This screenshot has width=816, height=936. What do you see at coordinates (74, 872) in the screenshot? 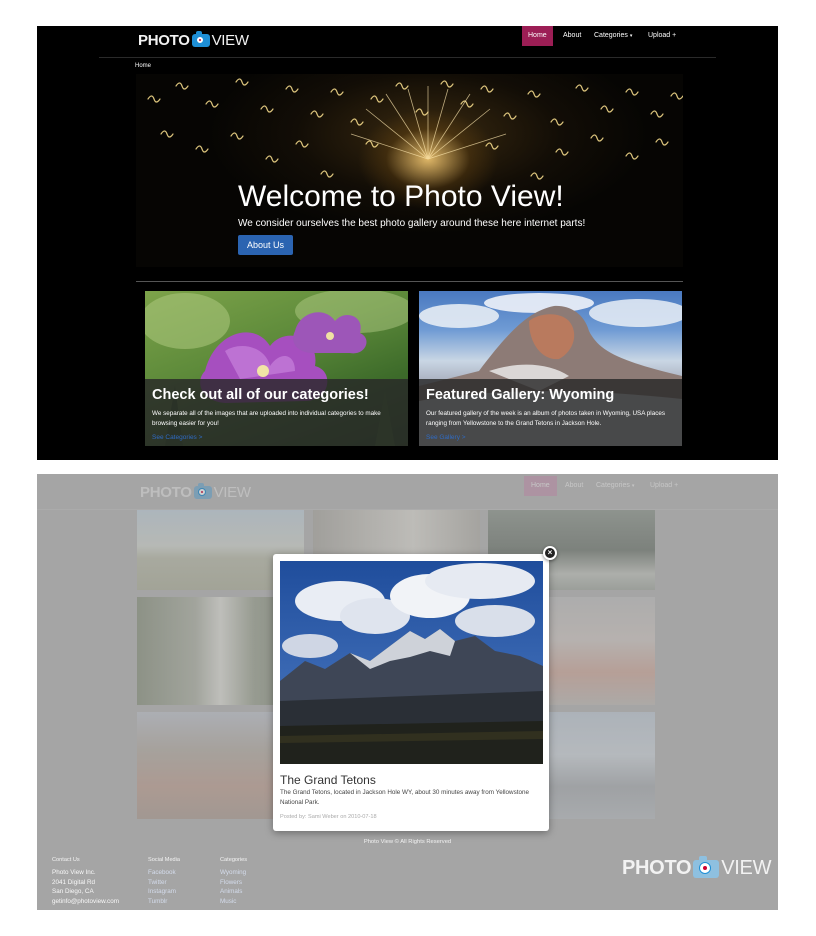
I see `footer-line: Photo View Inc.` at bounding box center [74, 872].